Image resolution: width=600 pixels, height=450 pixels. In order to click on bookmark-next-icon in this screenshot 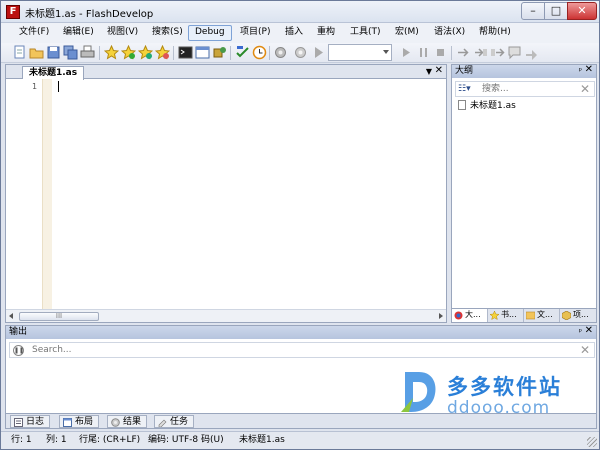, I will do `click(145, 52)`.